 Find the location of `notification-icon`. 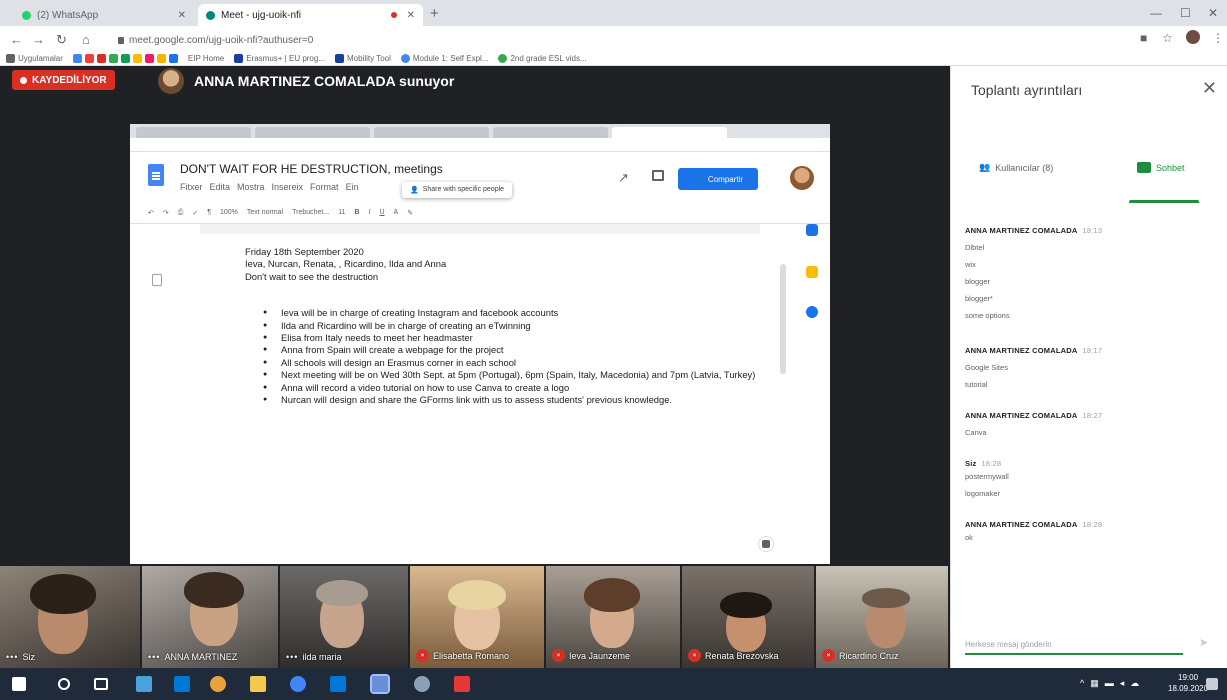

notification-icon is located at coordinates (1212, 684).